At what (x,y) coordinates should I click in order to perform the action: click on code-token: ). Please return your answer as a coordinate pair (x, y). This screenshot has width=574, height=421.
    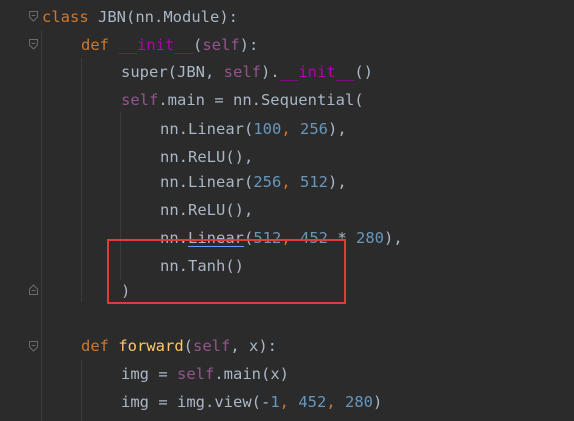
    Looking at the image, I should click on (378, 402).